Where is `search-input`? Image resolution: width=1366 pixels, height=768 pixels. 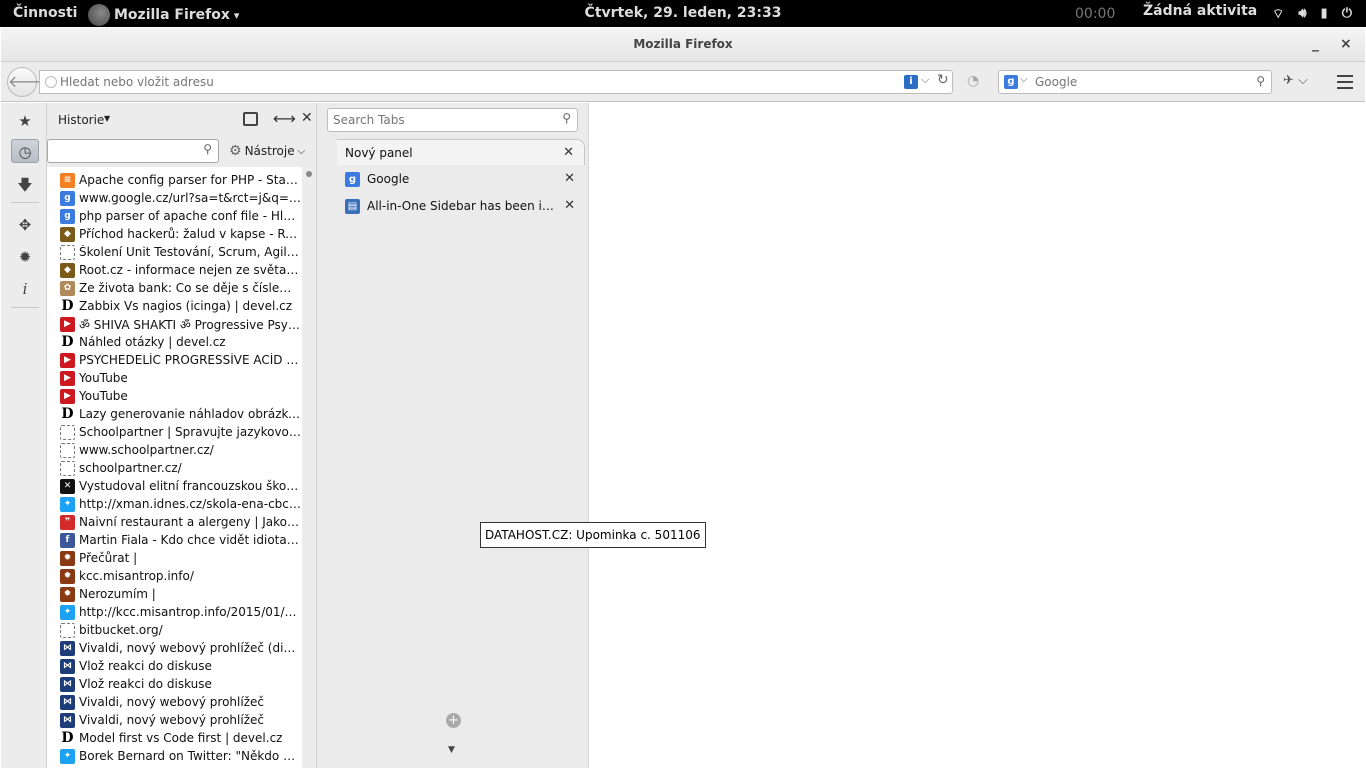
search-input is located at coordinates (1140, 82).